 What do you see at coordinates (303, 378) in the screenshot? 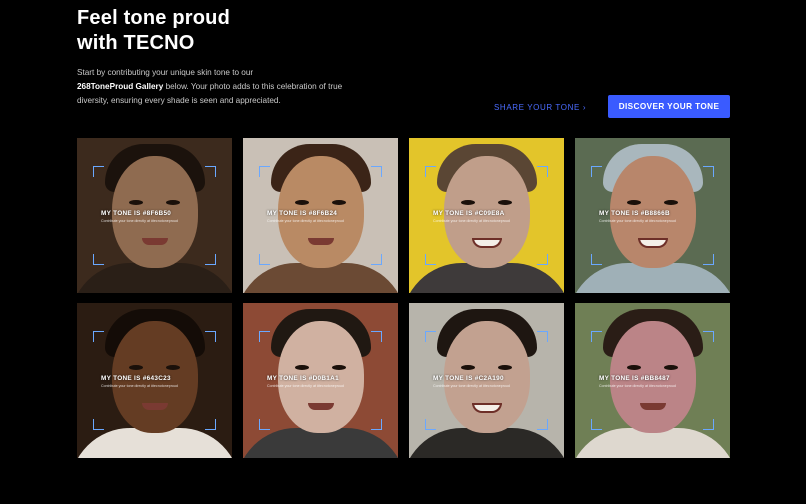
I see `tone-label: MY TONE IS #D0B1A1` at bounding box center [303, 378].